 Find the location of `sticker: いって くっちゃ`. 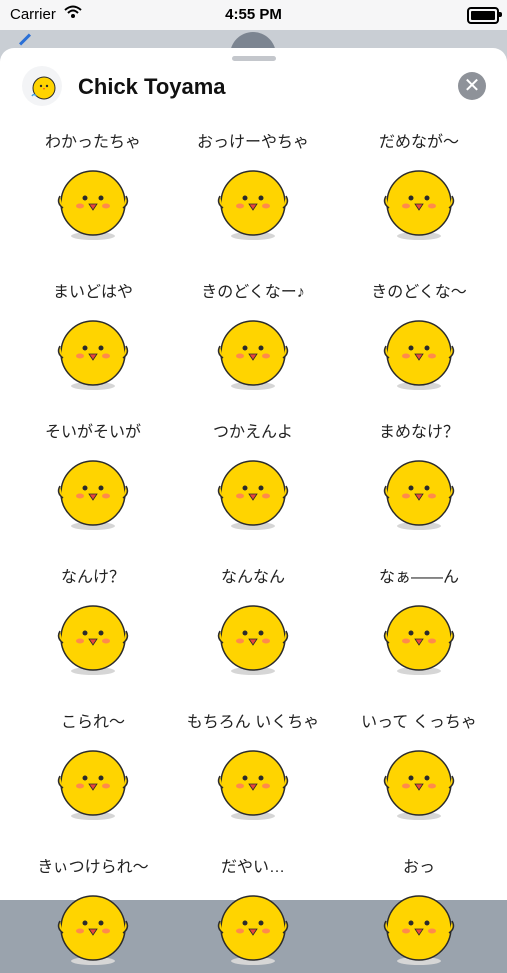

sticker: いって くっちゃ is located at coordinates (419, 768).